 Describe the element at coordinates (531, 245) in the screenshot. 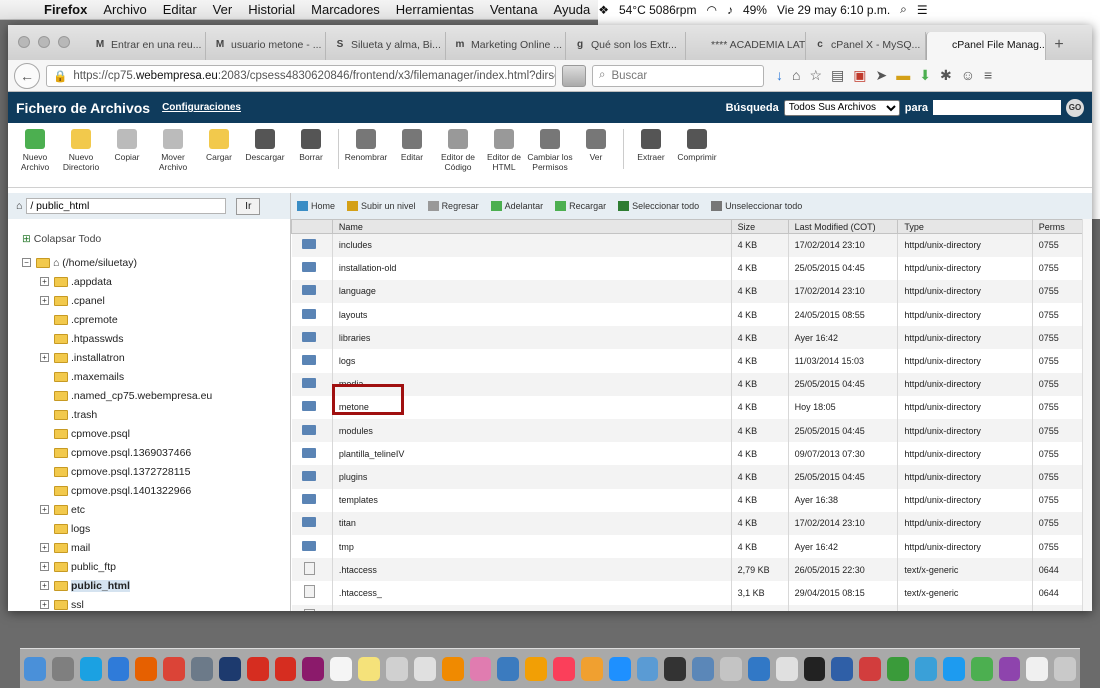

I see `cell-name: includes` at that location.